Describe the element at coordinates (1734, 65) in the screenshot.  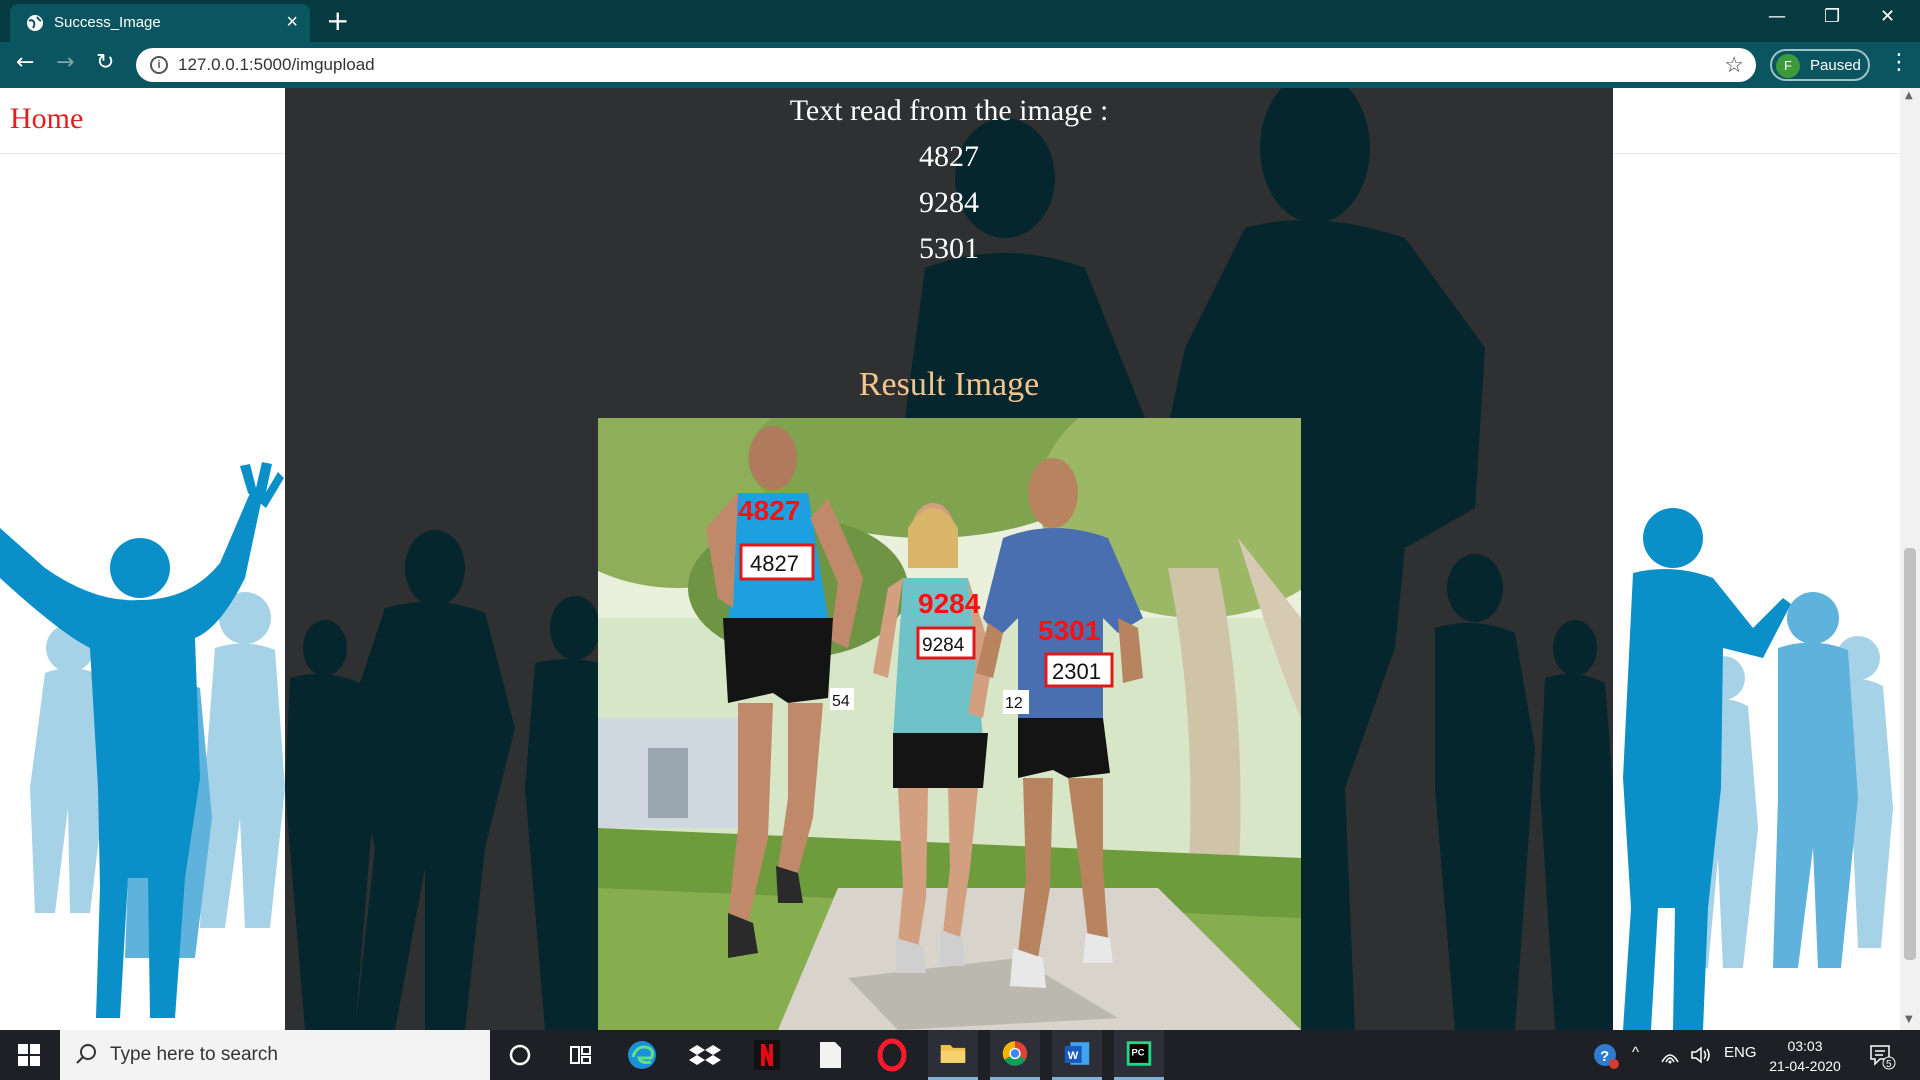
I see `bookmark-star-icon: ☆` at that location.